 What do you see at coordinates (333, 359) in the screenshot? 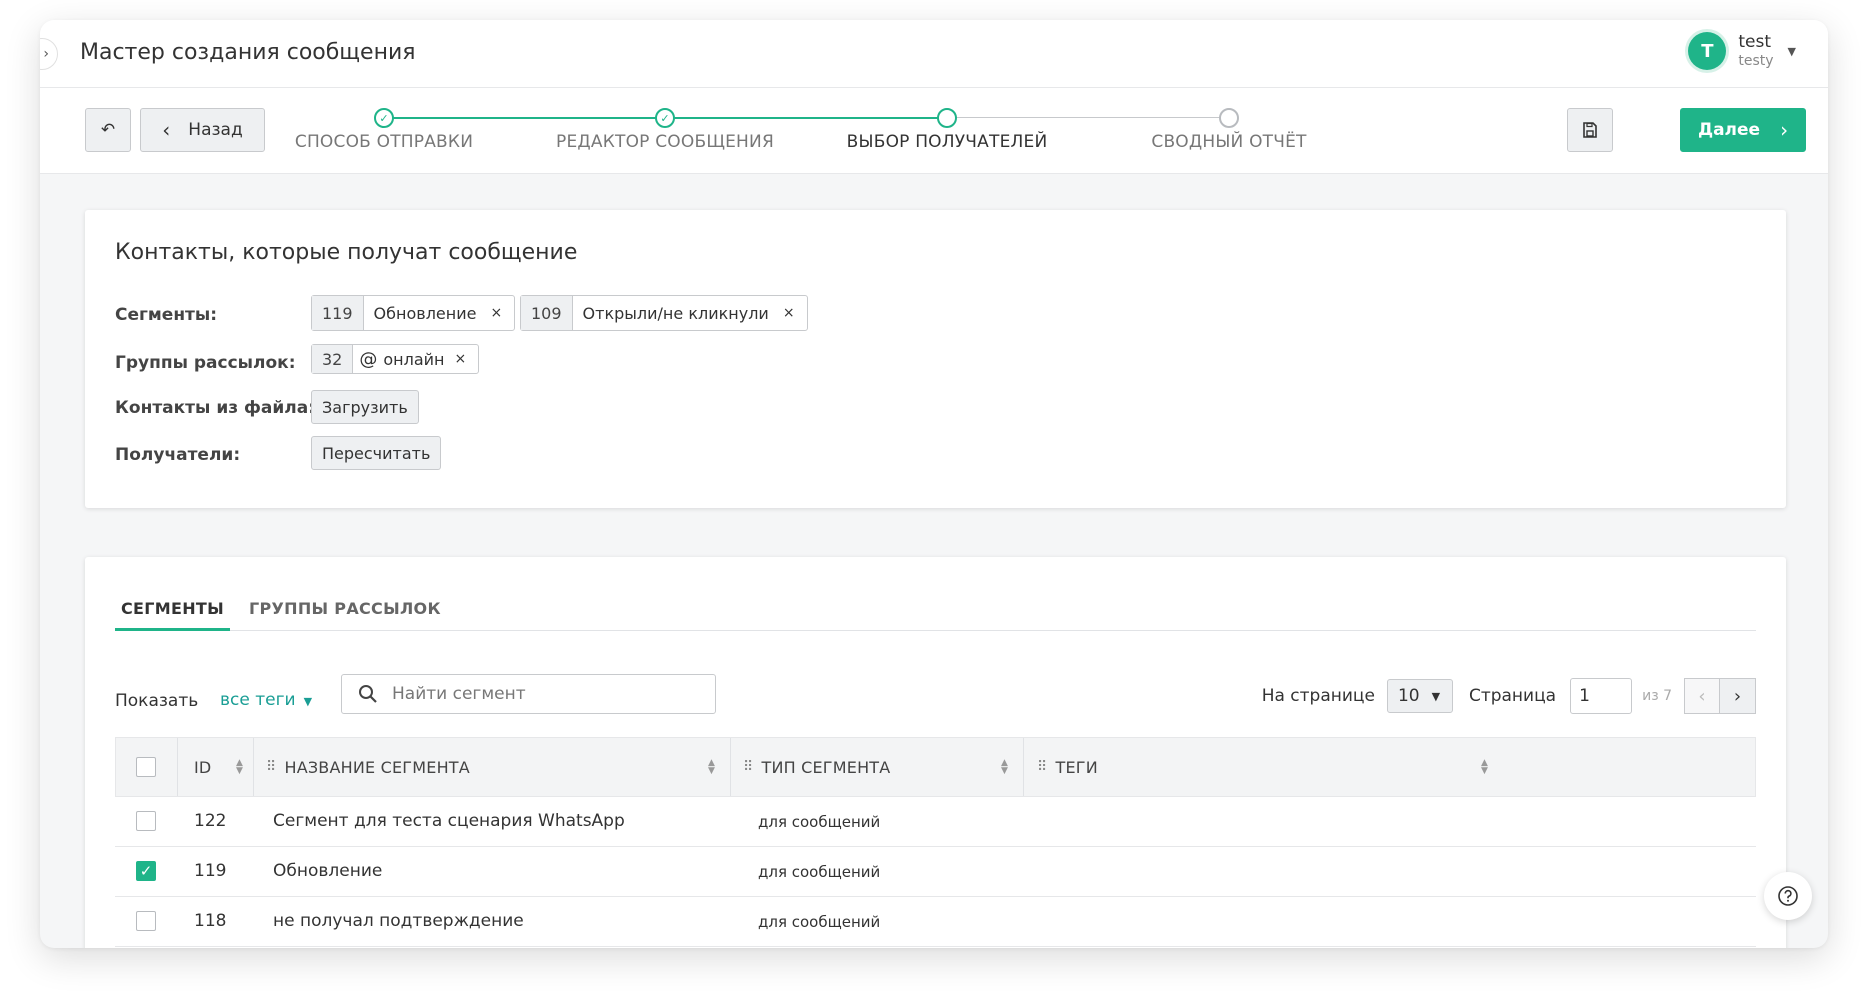
I see `chip-id: 32` at bounding box center [333, 359].